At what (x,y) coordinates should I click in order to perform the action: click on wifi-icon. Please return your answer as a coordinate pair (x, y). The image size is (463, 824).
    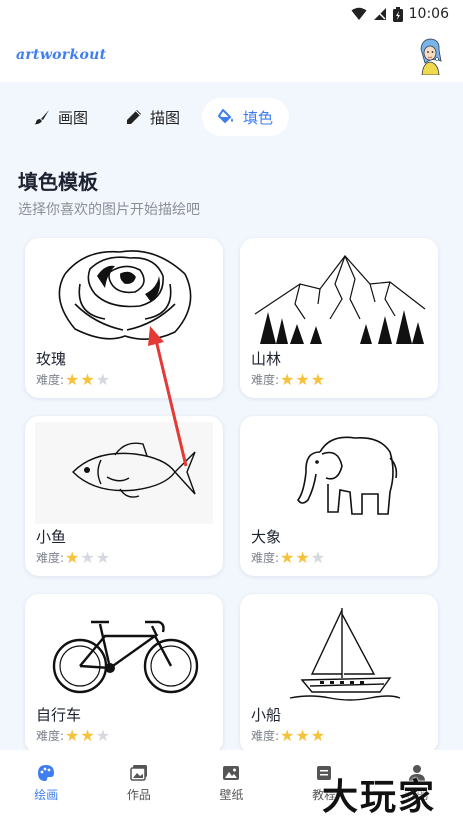
    Looking at the image, I should click on (359, 13).